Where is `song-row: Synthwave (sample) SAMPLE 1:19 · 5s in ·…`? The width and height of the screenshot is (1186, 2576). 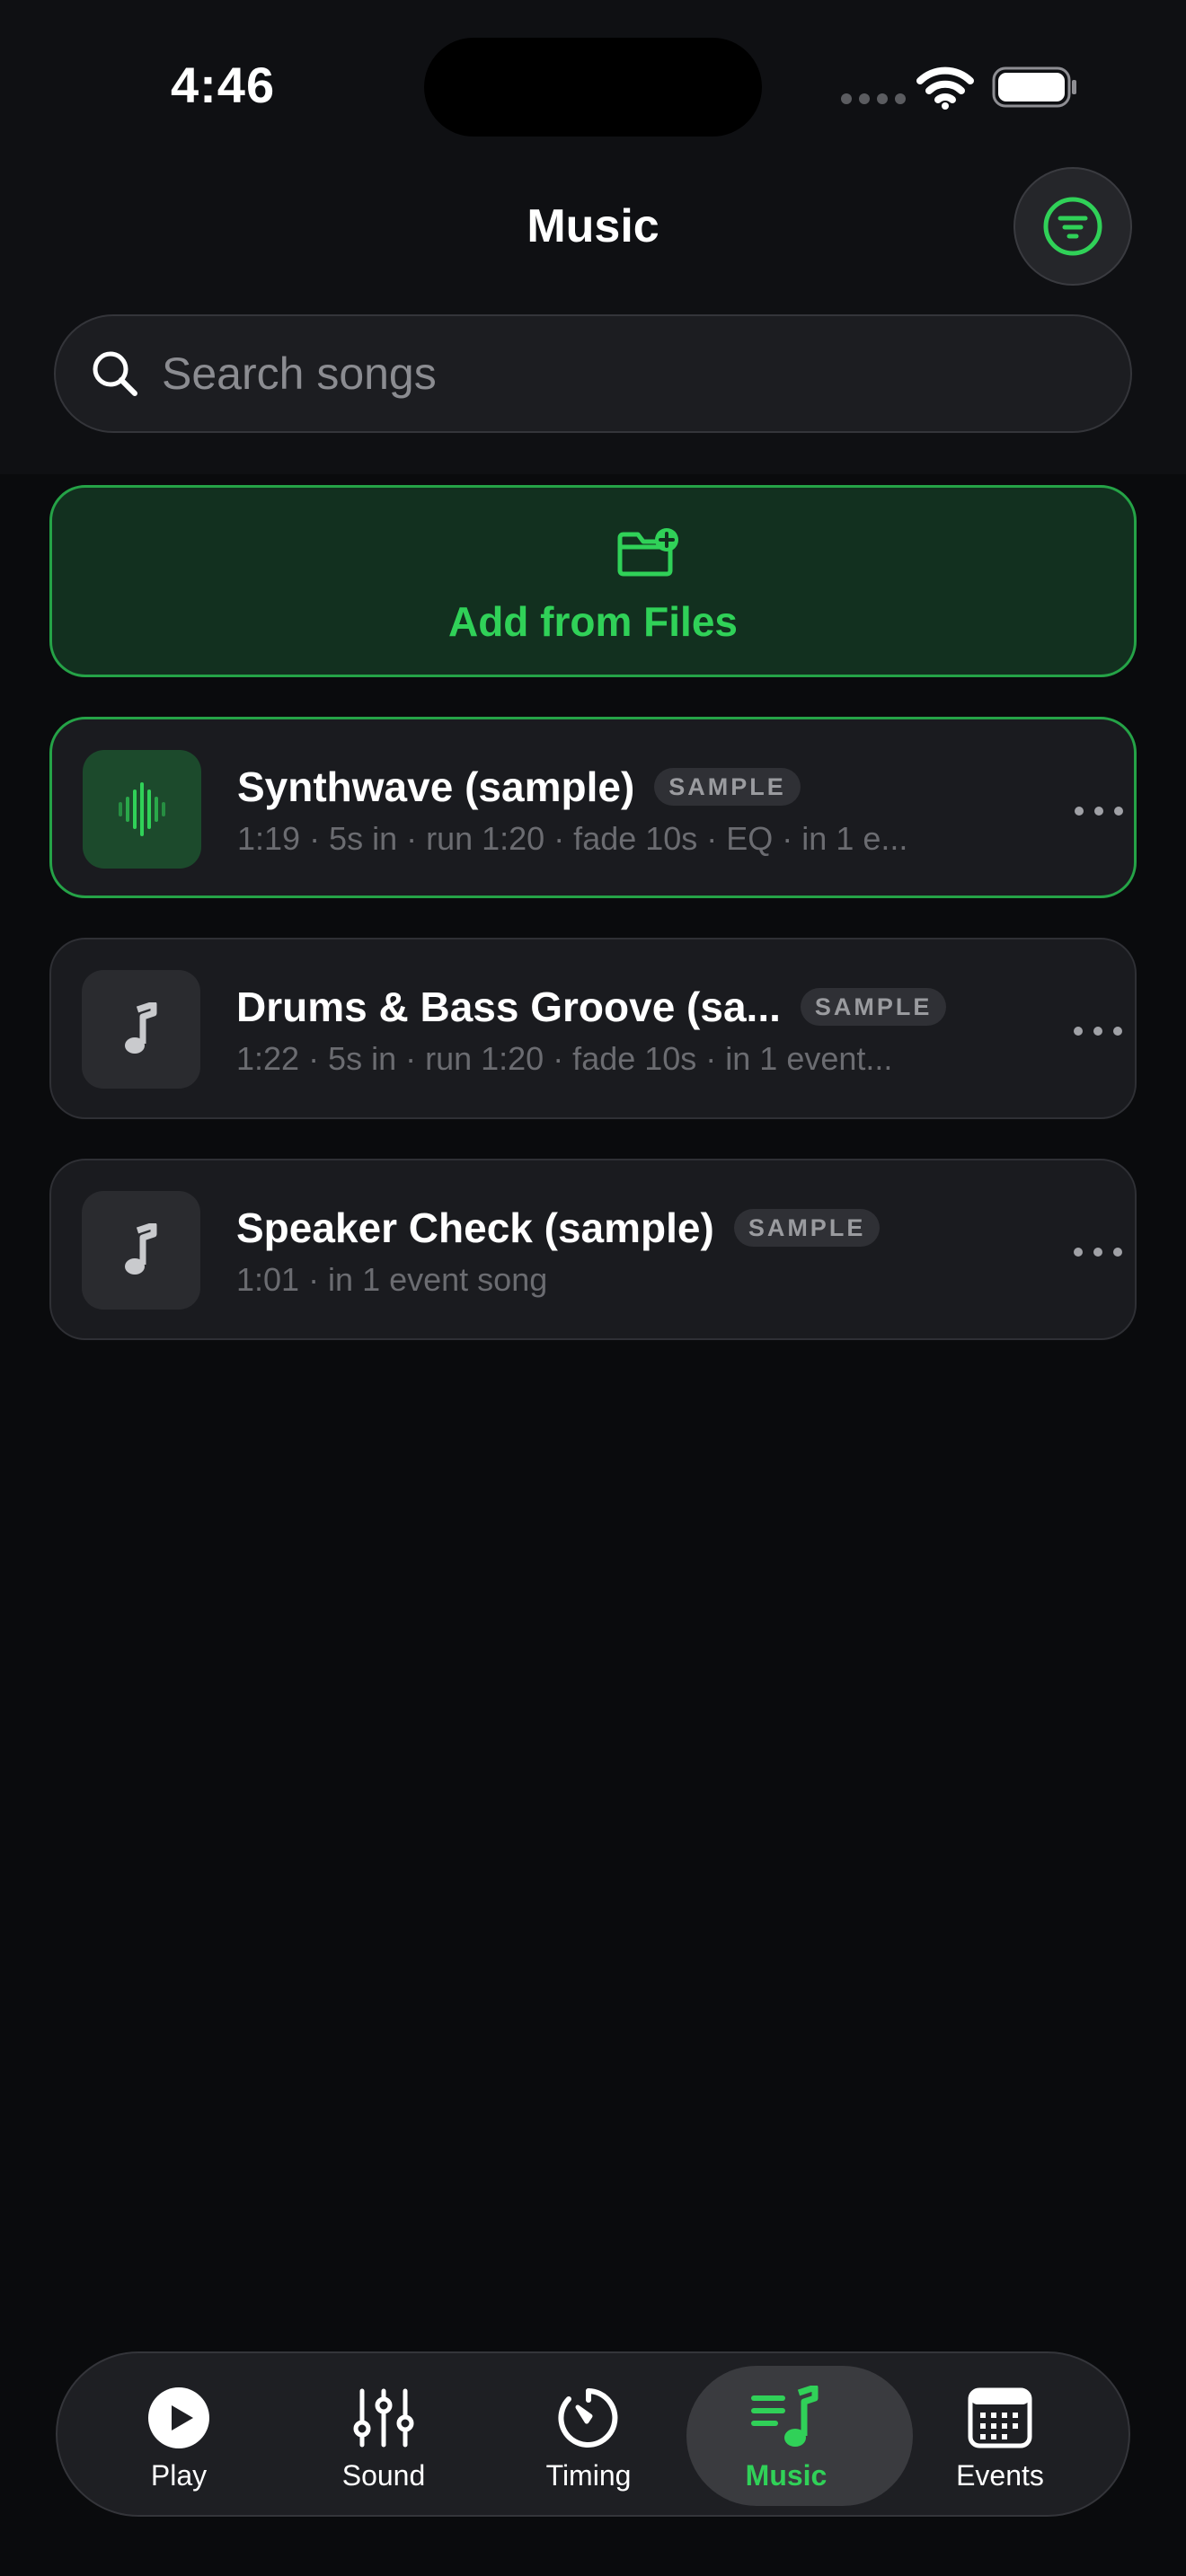 song-row: Synthwave (sample) SAMPLE 1:19 · 5s in ·… is located at coordinates (593, 807).